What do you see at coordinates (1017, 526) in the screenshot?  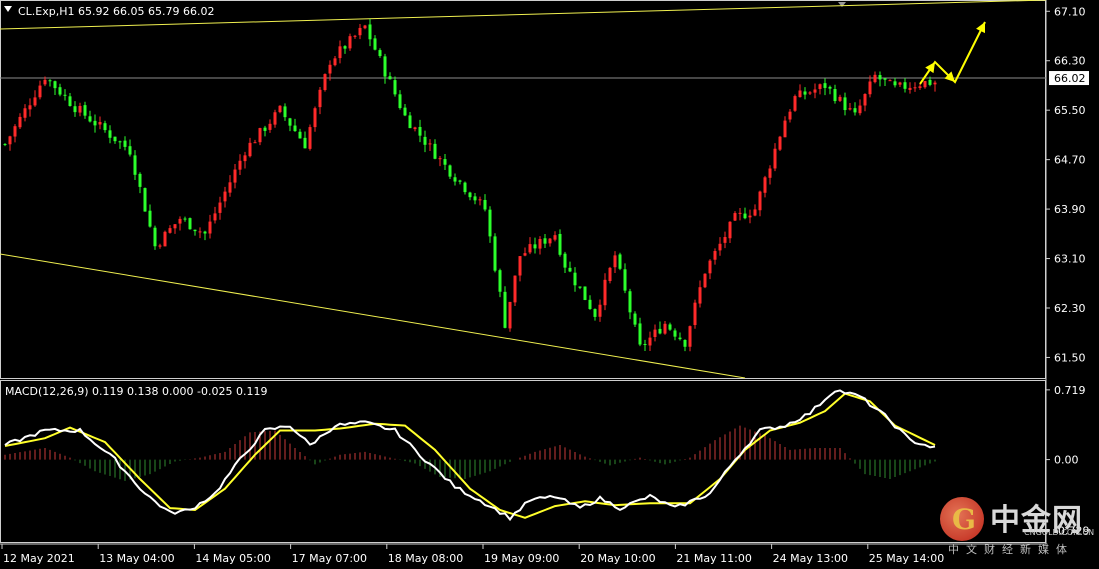 I see `cngold-watermark: G 中金网 CNGOLD.COM.CN 中文财经新媒体` at bounding box center [1017, 526].